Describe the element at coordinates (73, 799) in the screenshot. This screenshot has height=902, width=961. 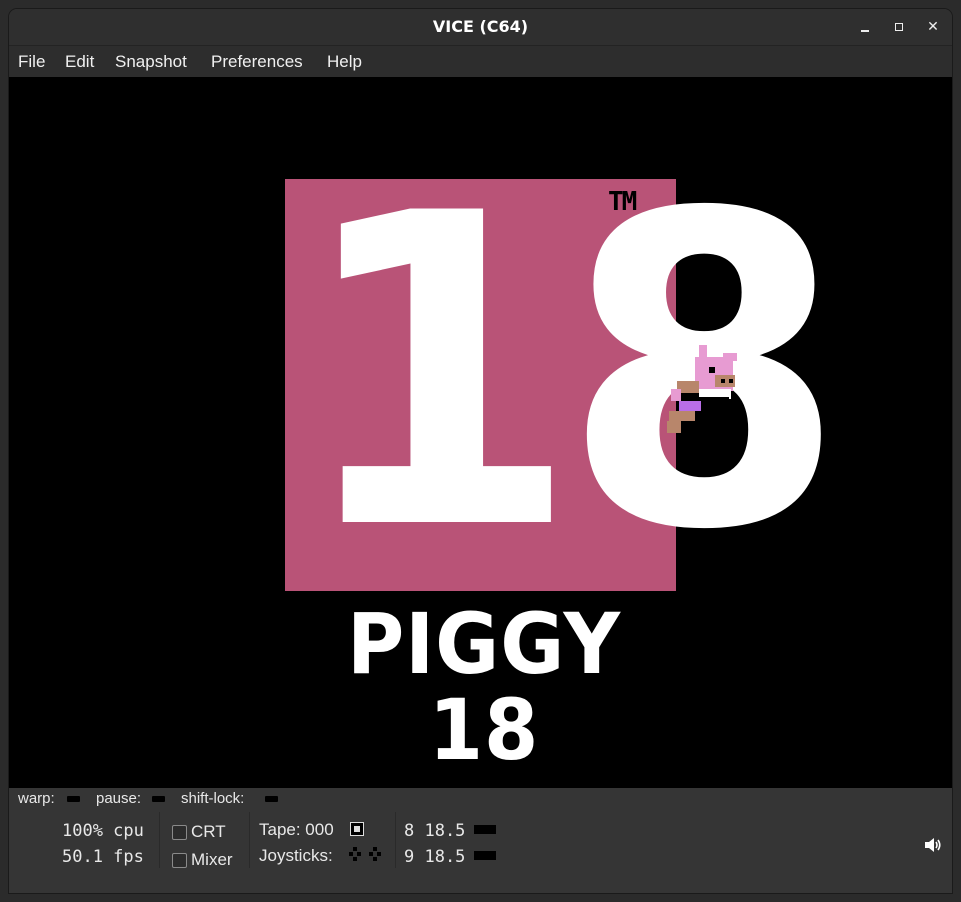
I see `warp-led` at that location.